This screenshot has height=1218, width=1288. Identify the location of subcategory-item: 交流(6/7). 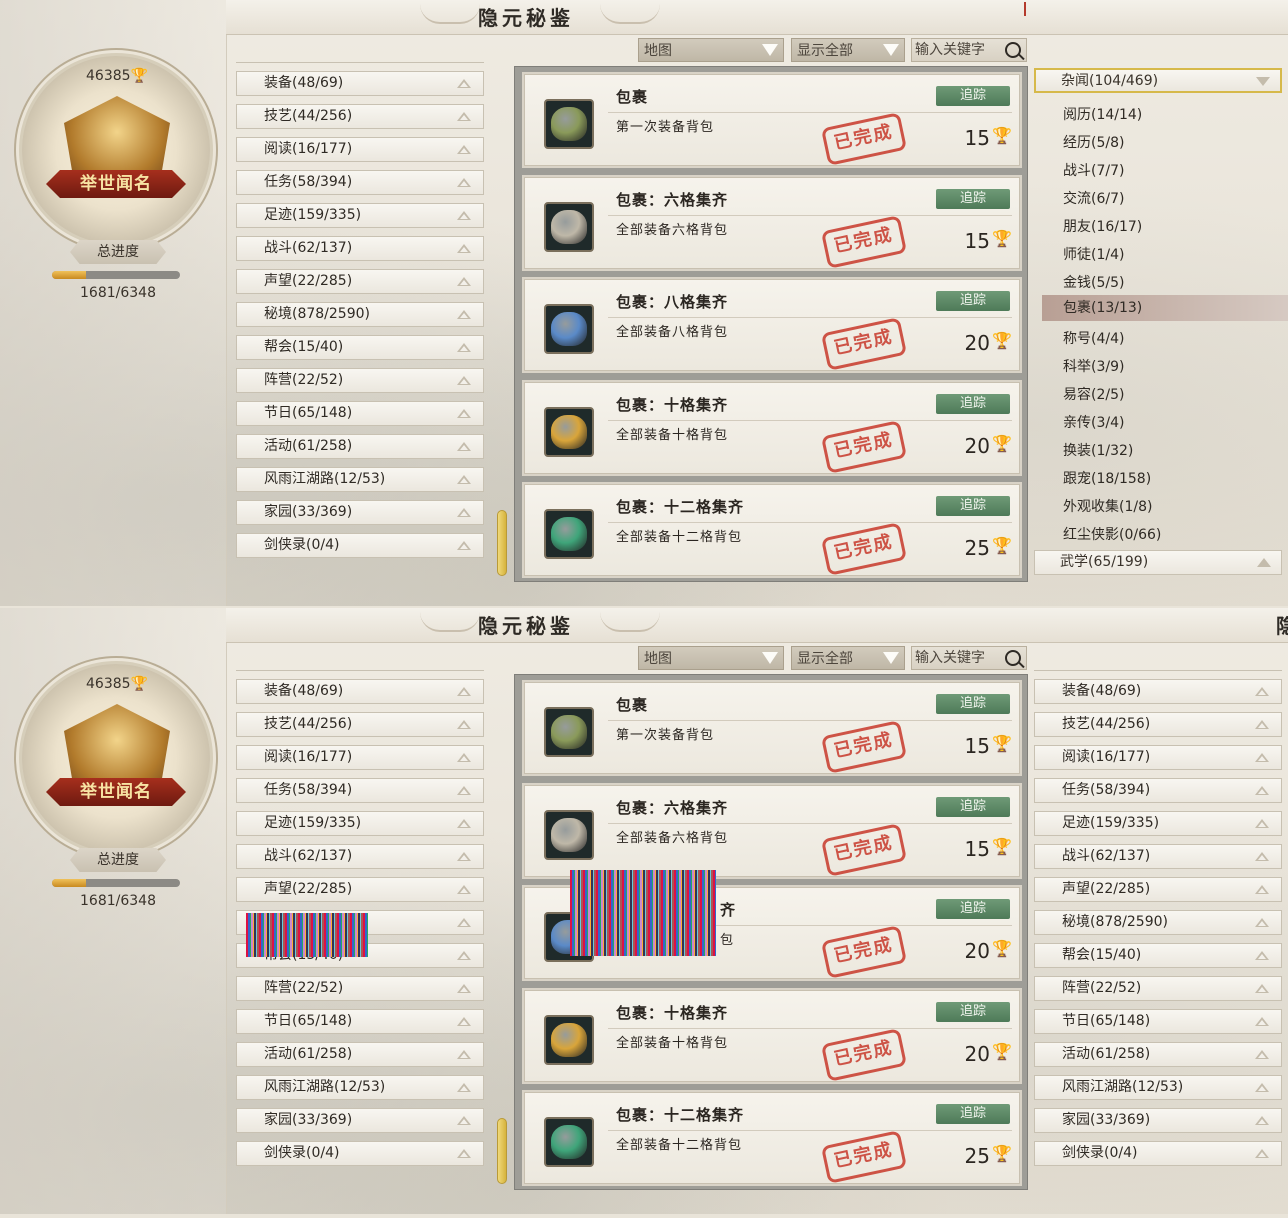
(1093, 198).